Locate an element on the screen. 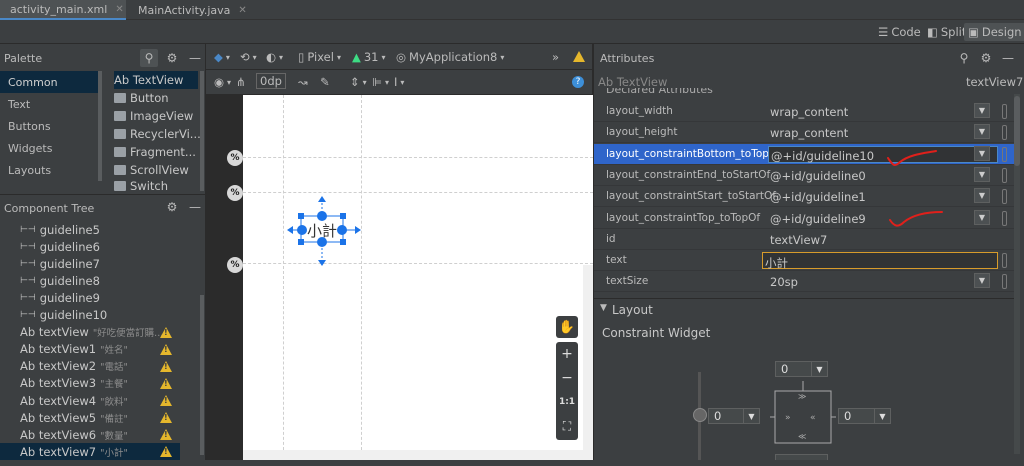 The width and height of the screenshot is (1024, 466). tree-item: Ab textView4 "飲料" is located at coordinates (90, 400).